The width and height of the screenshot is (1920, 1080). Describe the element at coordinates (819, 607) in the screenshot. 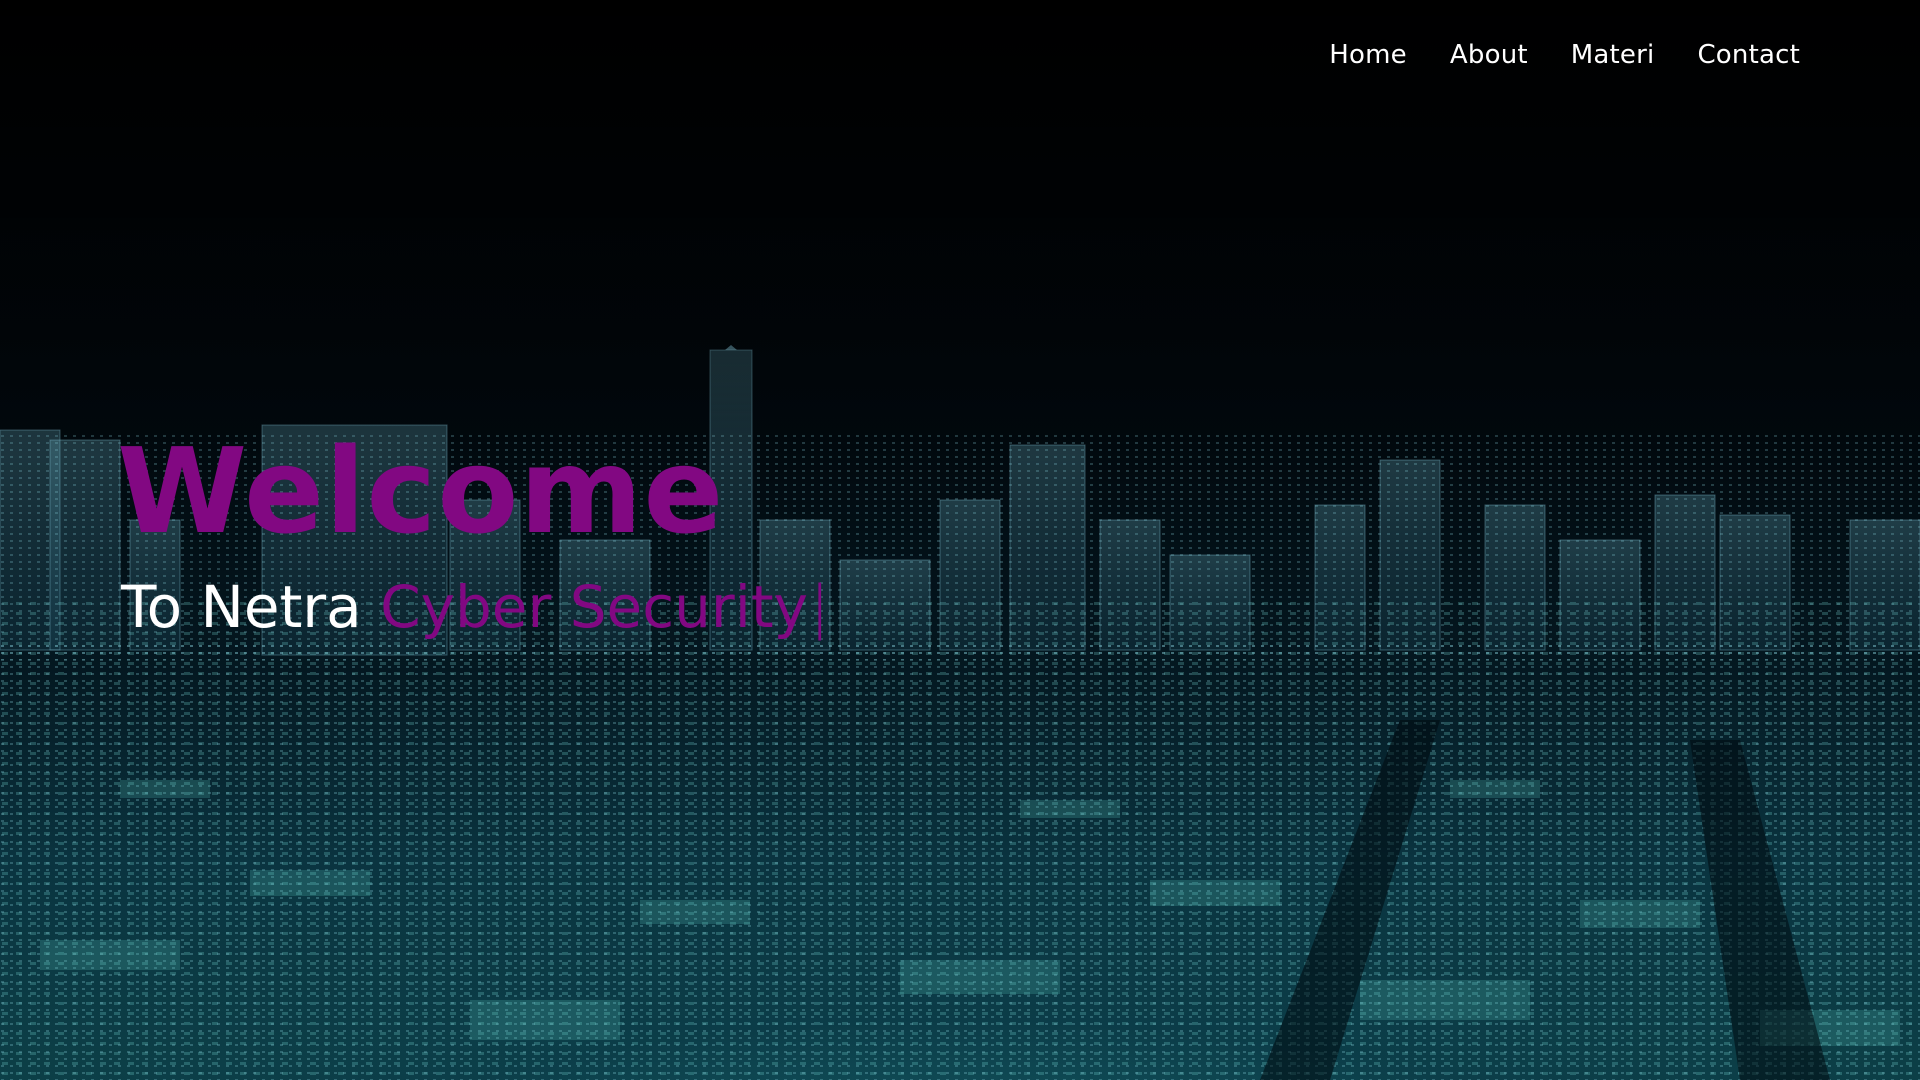

I see `typing-cursor: |` at that location.